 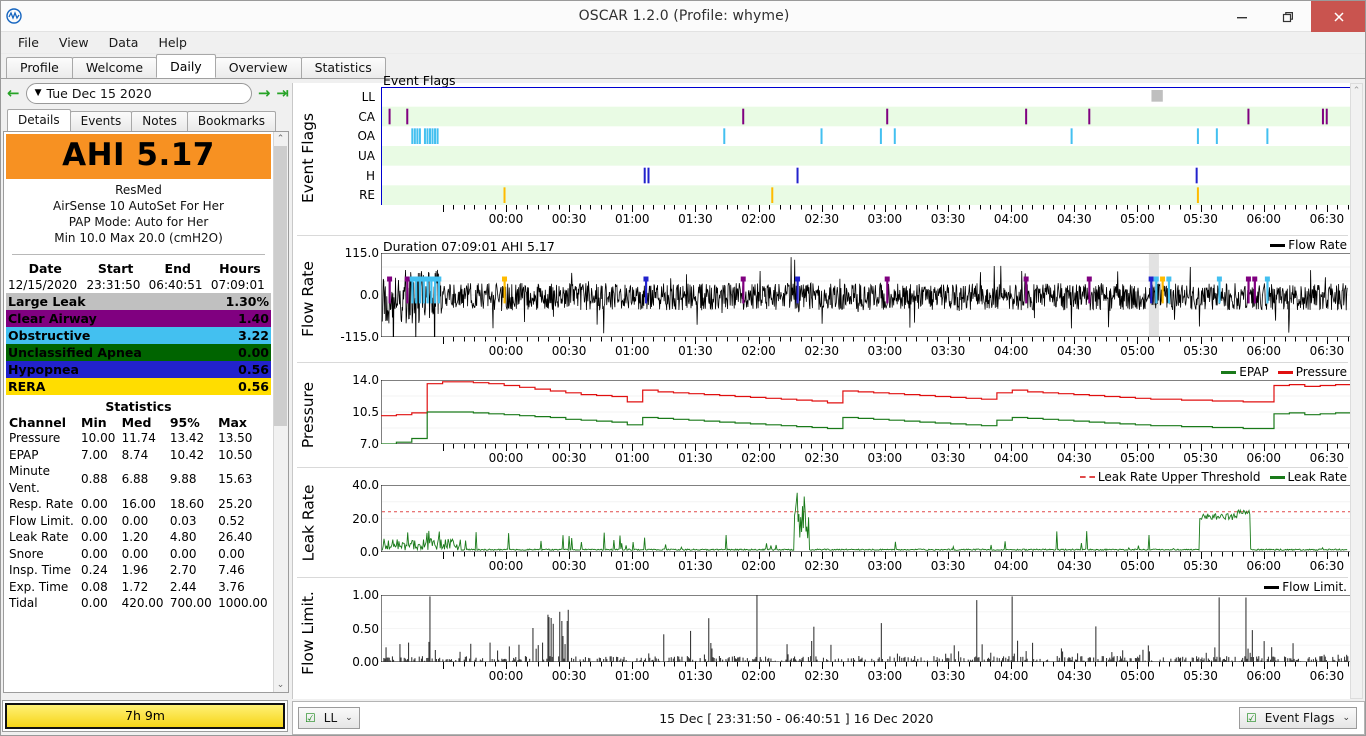 What do you see at coordinates (948, 219) in the screenshot?
I see `x-tick-label: 03:30` at bounding box center [948, 219].